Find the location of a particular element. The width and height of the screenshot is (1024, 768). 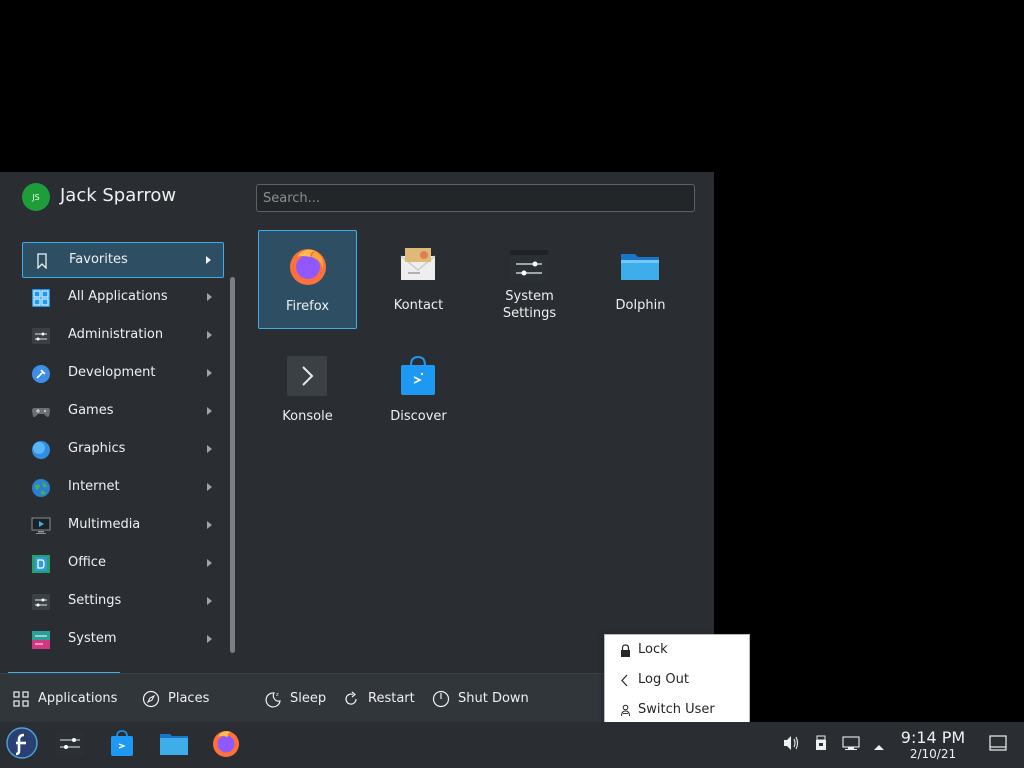

compass-icon is located at coordinates (151, 699).